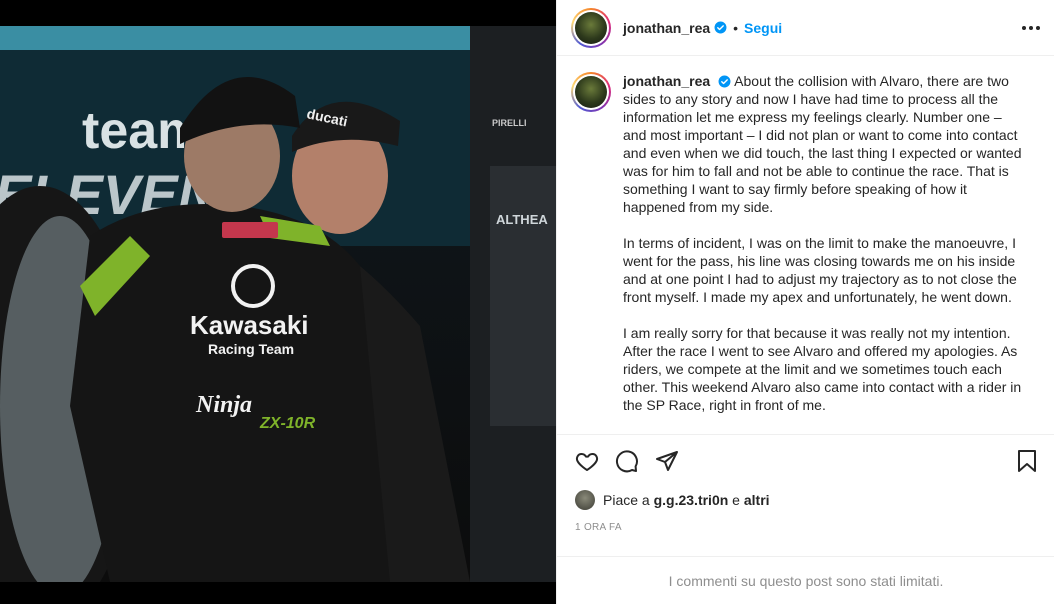 The width and height of the screenshot is (1054, 604). I want to click on follow-button: Segui, so click(763, 28).